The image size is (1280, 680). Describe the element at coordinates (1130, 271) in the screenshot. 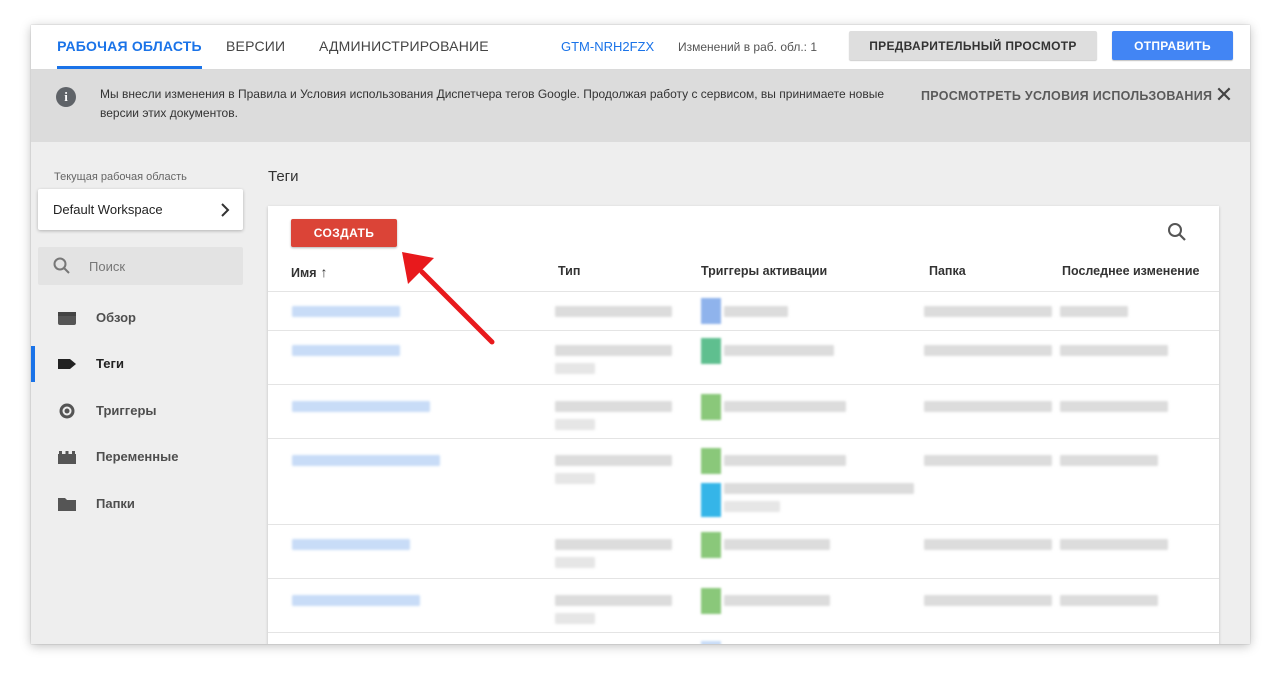

I see `column-header-last-modified: Последнее изменение` at that location.